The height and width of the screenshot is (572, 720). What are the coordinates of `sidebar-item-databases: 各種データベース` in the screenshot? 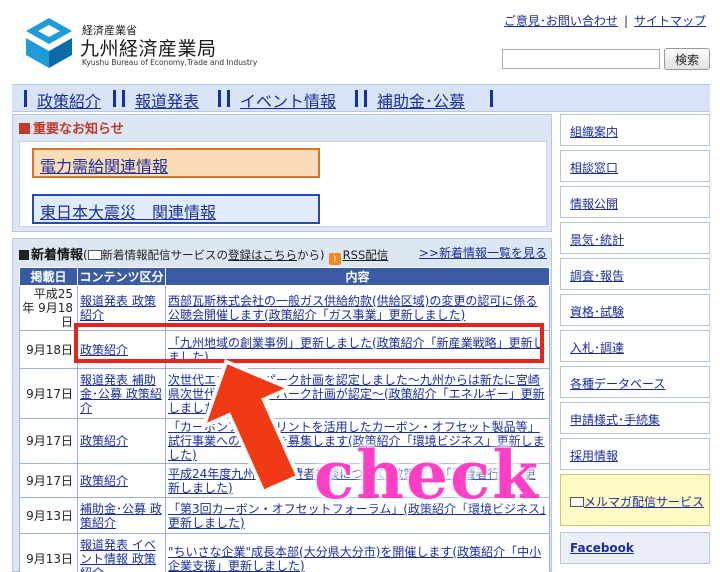 It's located at (635, 382).